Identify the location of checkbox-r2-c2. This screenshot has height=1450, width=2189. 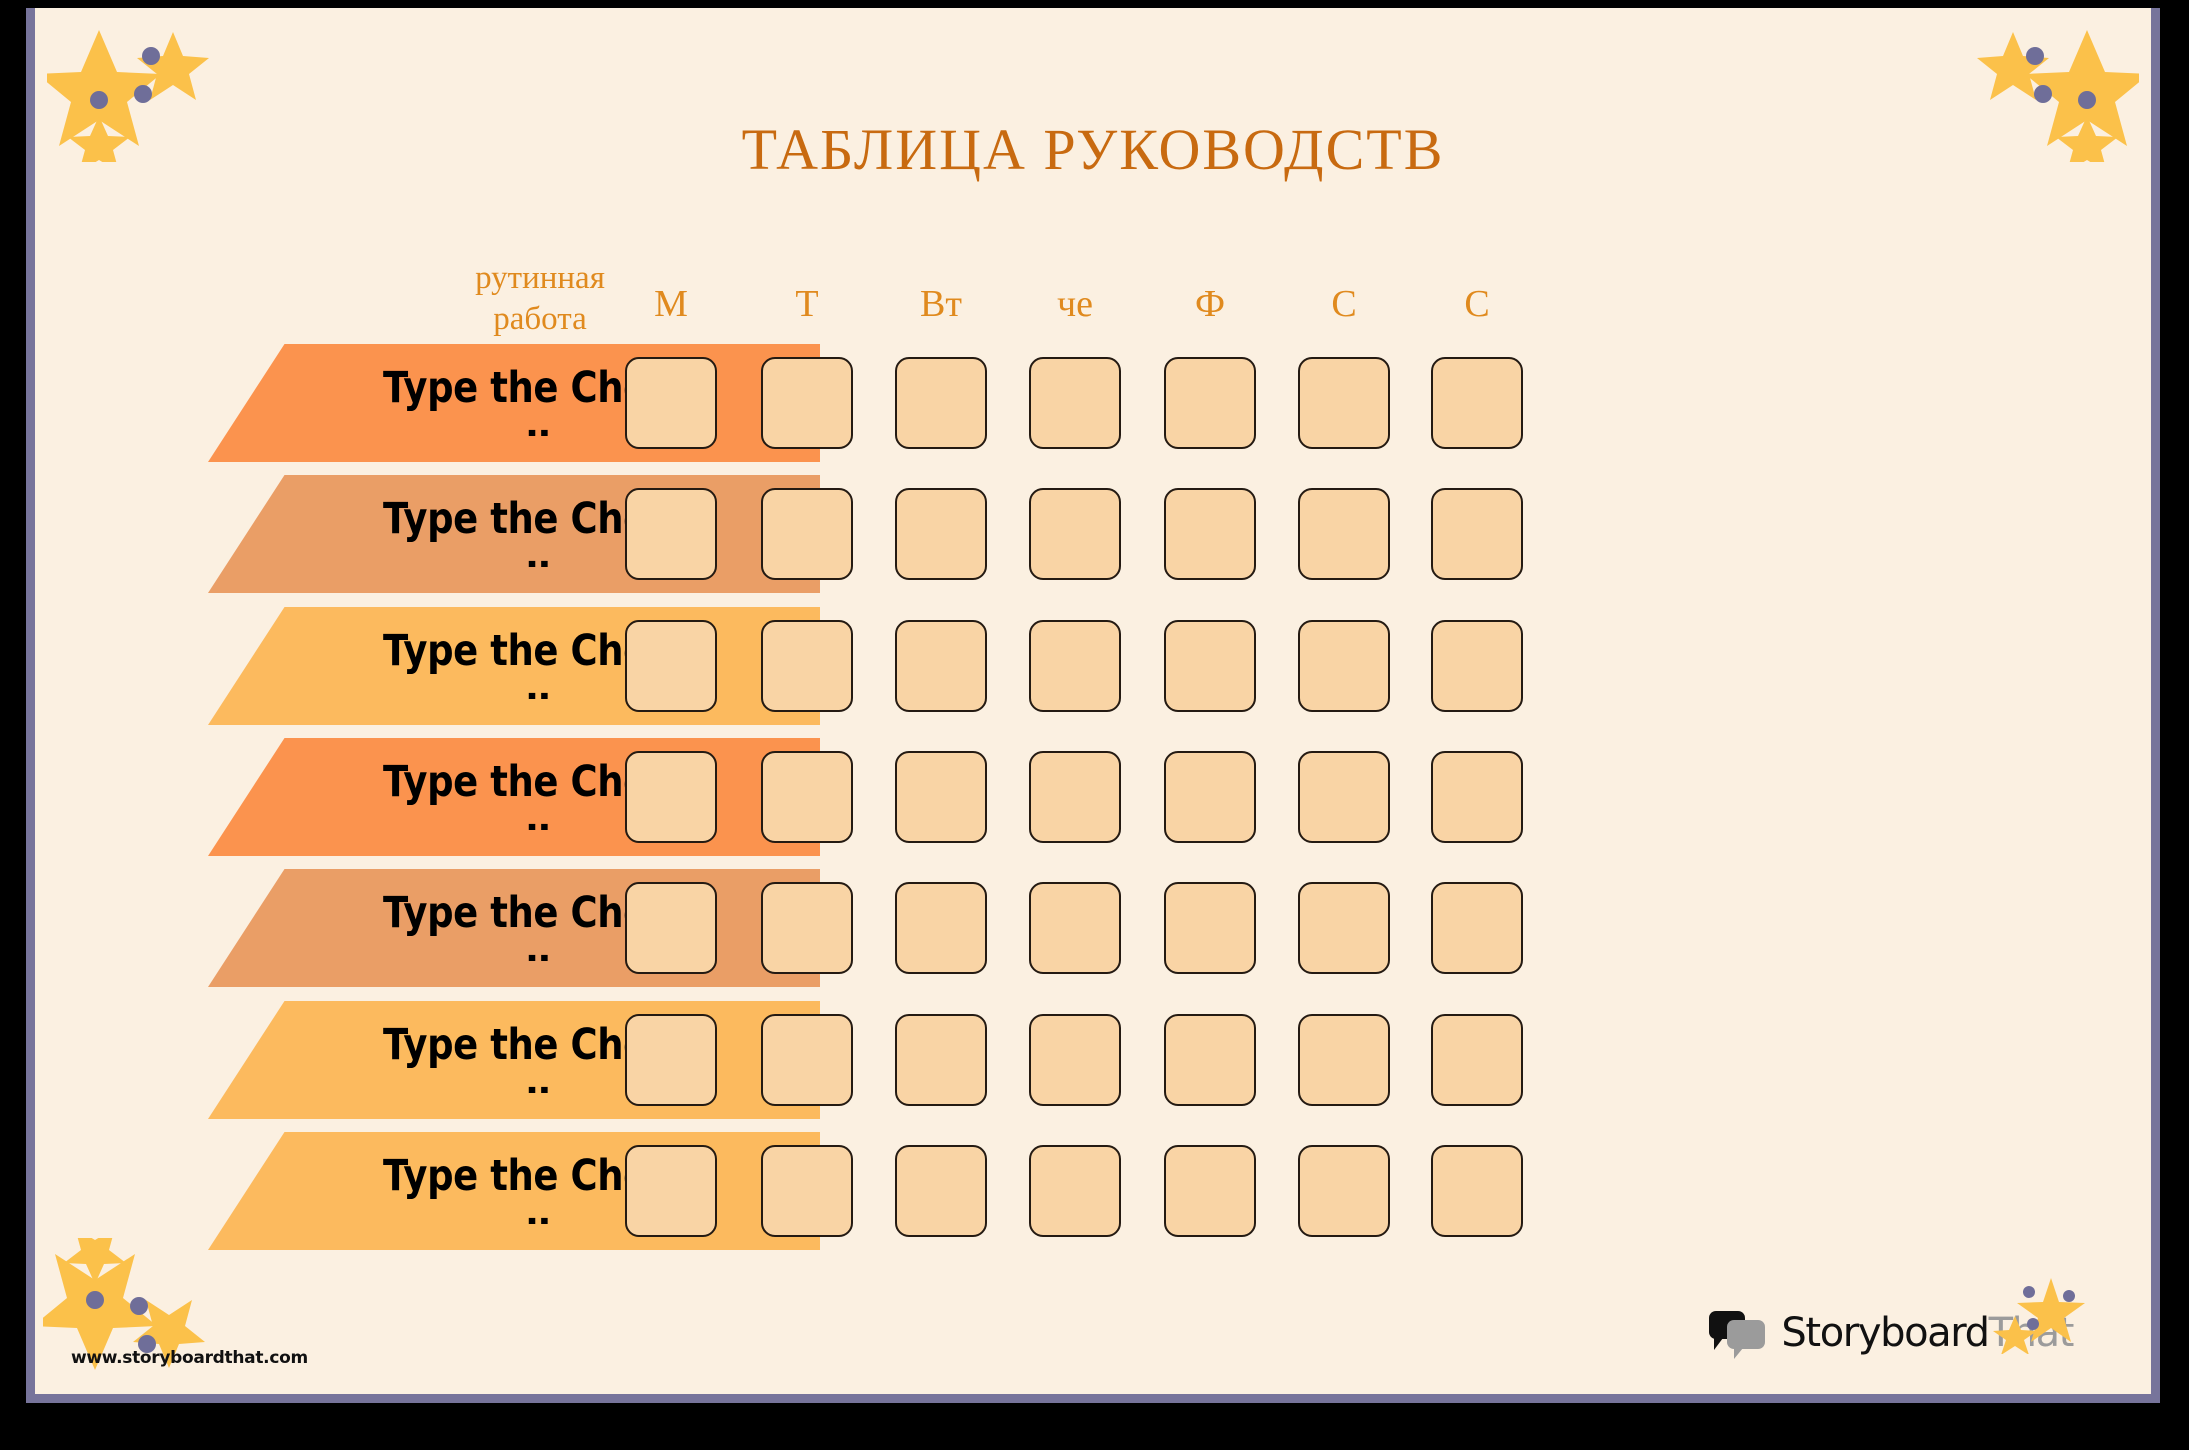
(807, 534).